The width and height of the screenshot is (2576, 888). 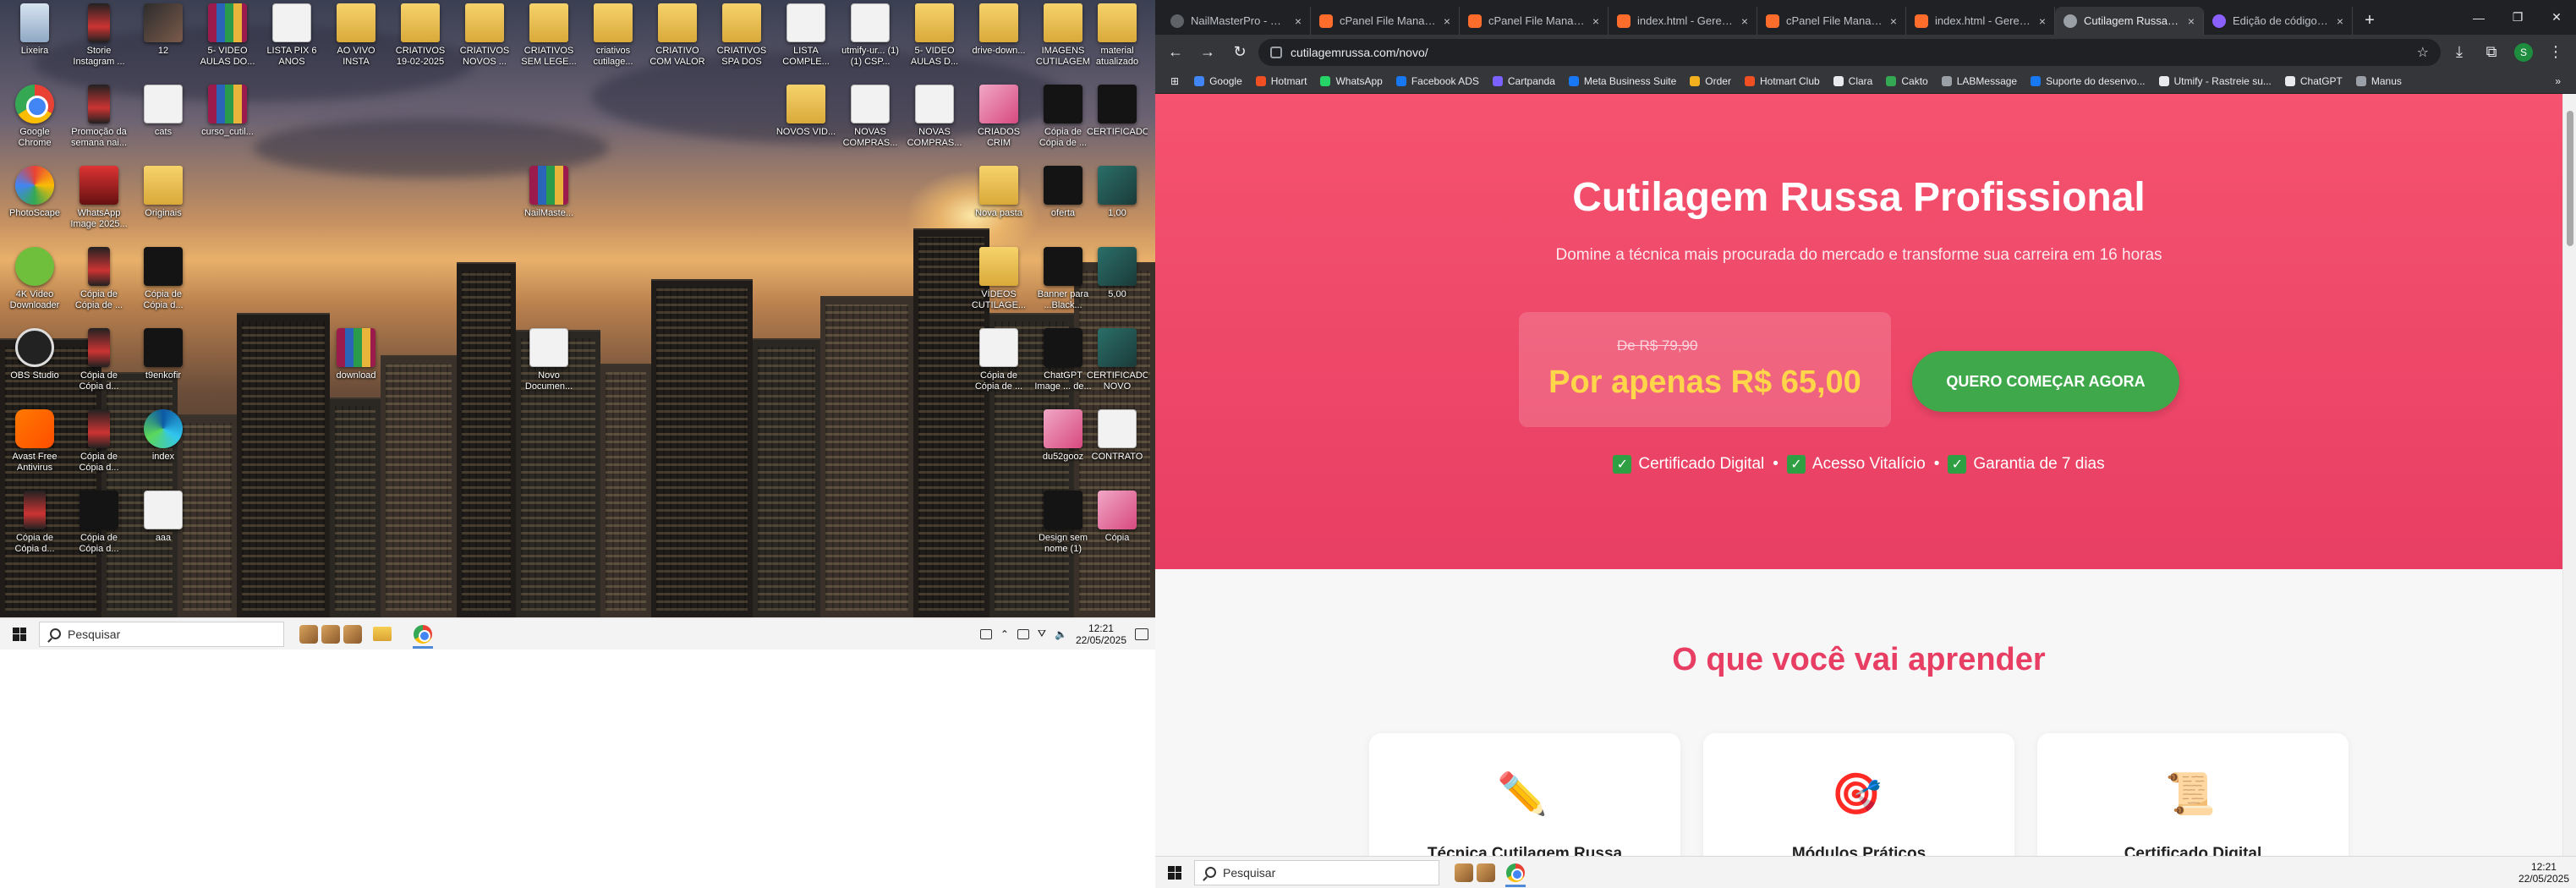 I want to click on bookmark-star-icon: ☆, so click(x=2423, y=52).